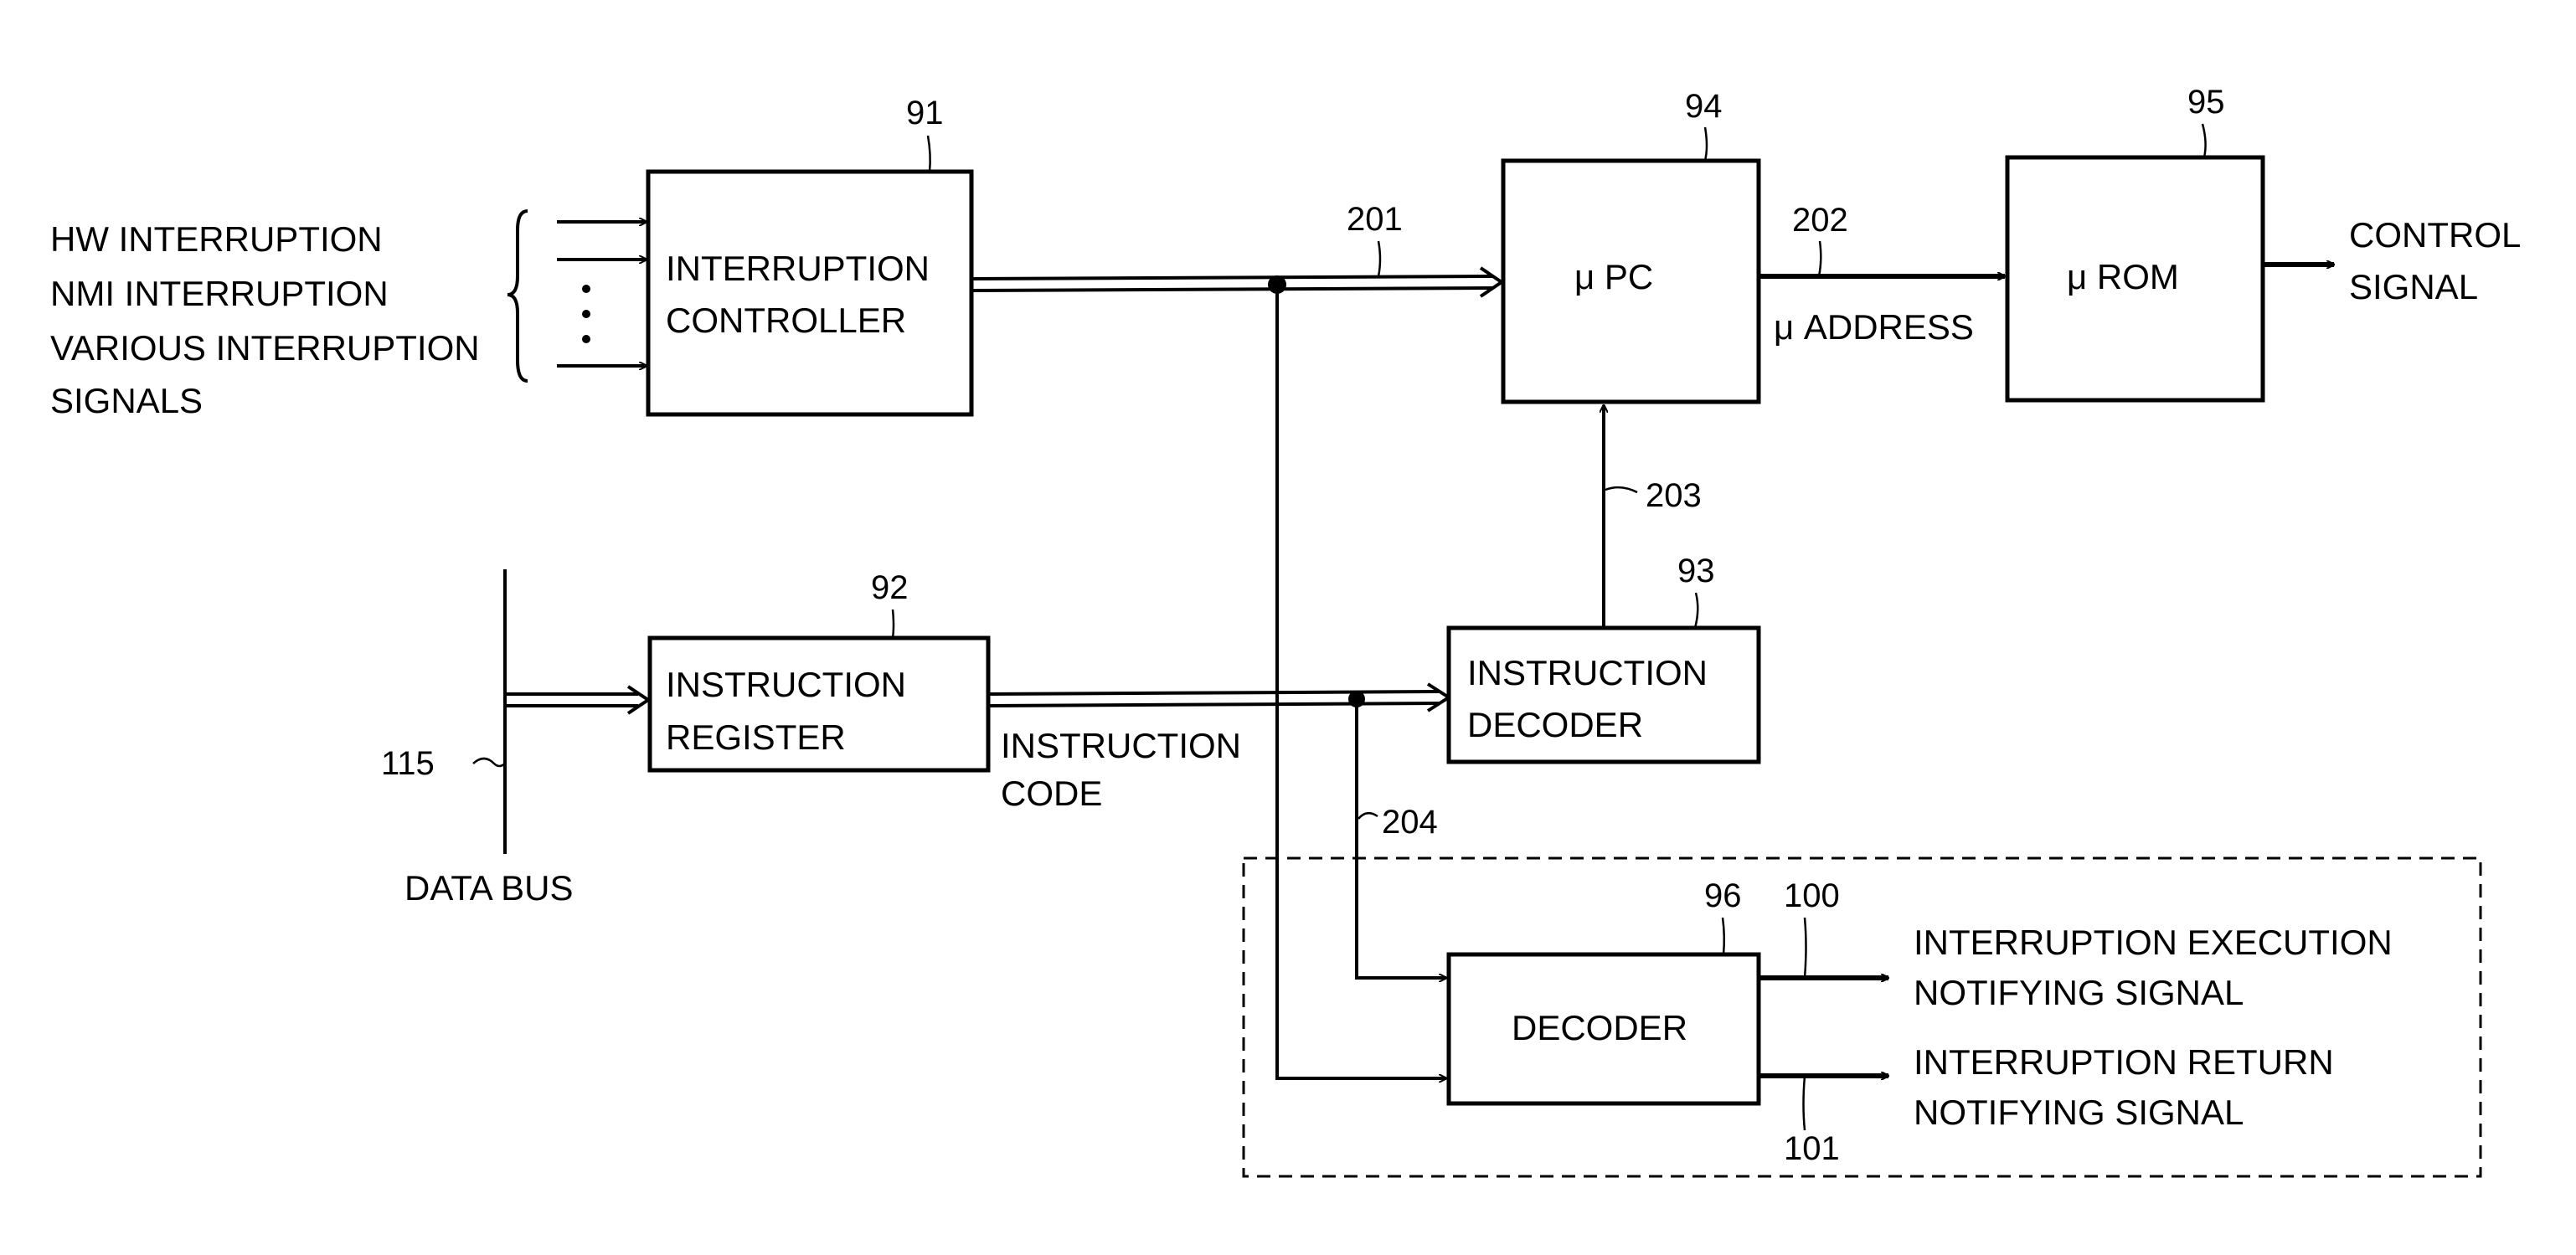  What do you see at coordinates (1613, 276) in the screenshot?
I see `micro-pc-label: μ PC` at bounding box center [1613, 276].